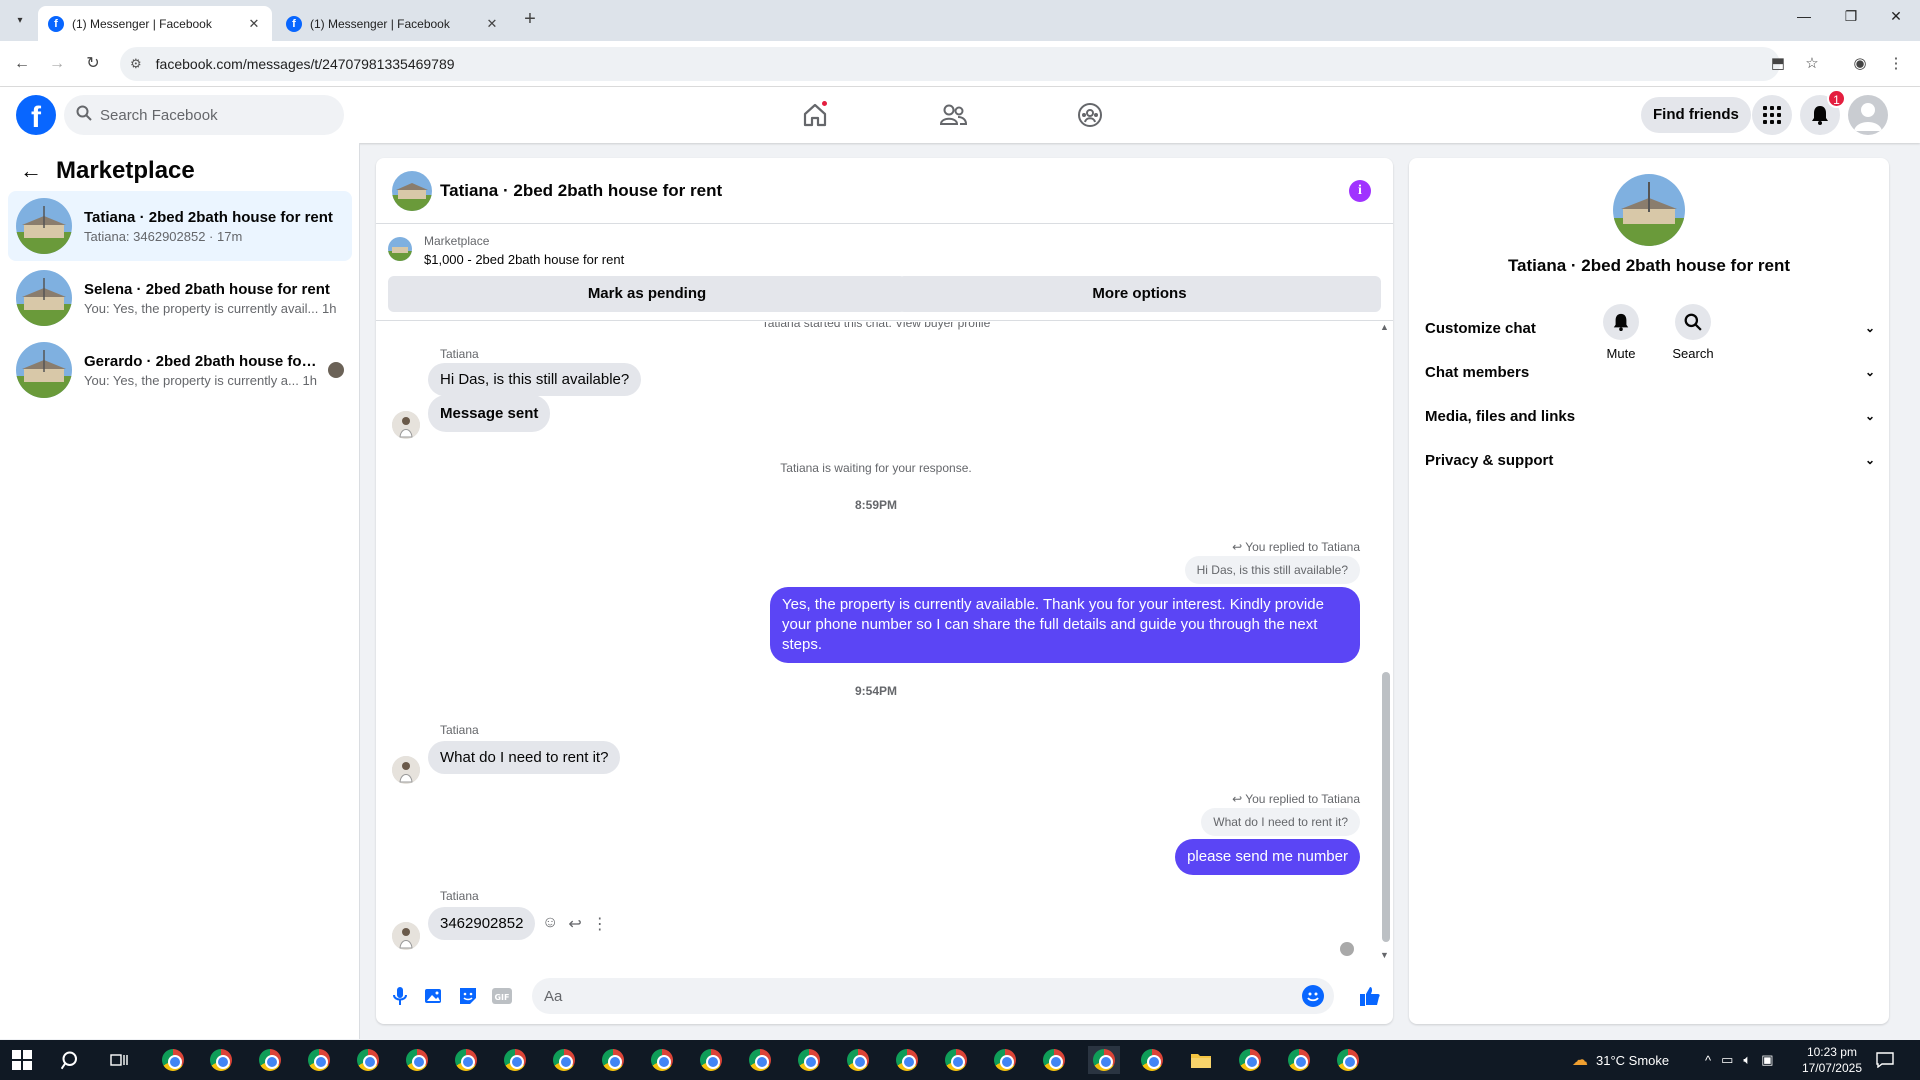 The height and width of the screenshot is (1080, 1920). What do you see at coordinates (1650, 328) in the screenshot?
I see `customize-chat-section: Customize chat ⌄` at bounding box center [1650, 328].